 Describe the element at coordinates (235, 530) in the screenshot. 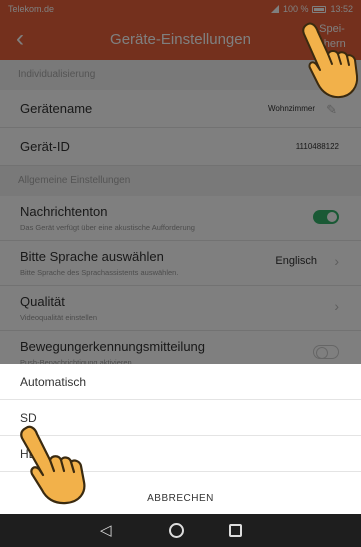

I see `nav-recent-icon` at that location.